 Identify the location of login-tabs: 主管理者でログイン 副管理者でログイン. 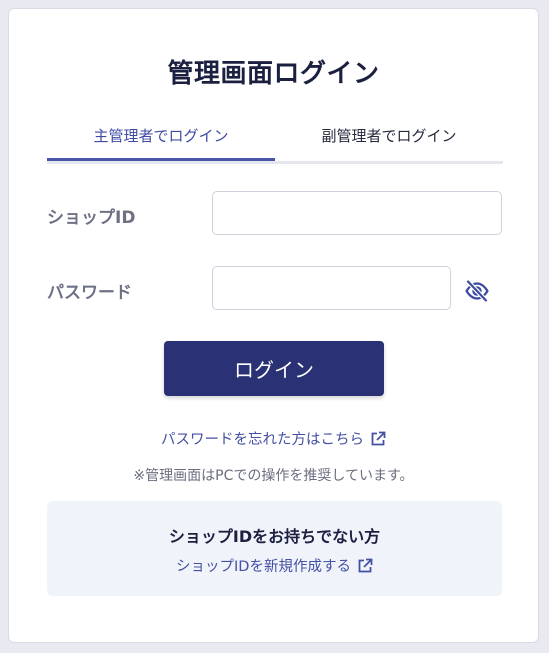
(275, 142).